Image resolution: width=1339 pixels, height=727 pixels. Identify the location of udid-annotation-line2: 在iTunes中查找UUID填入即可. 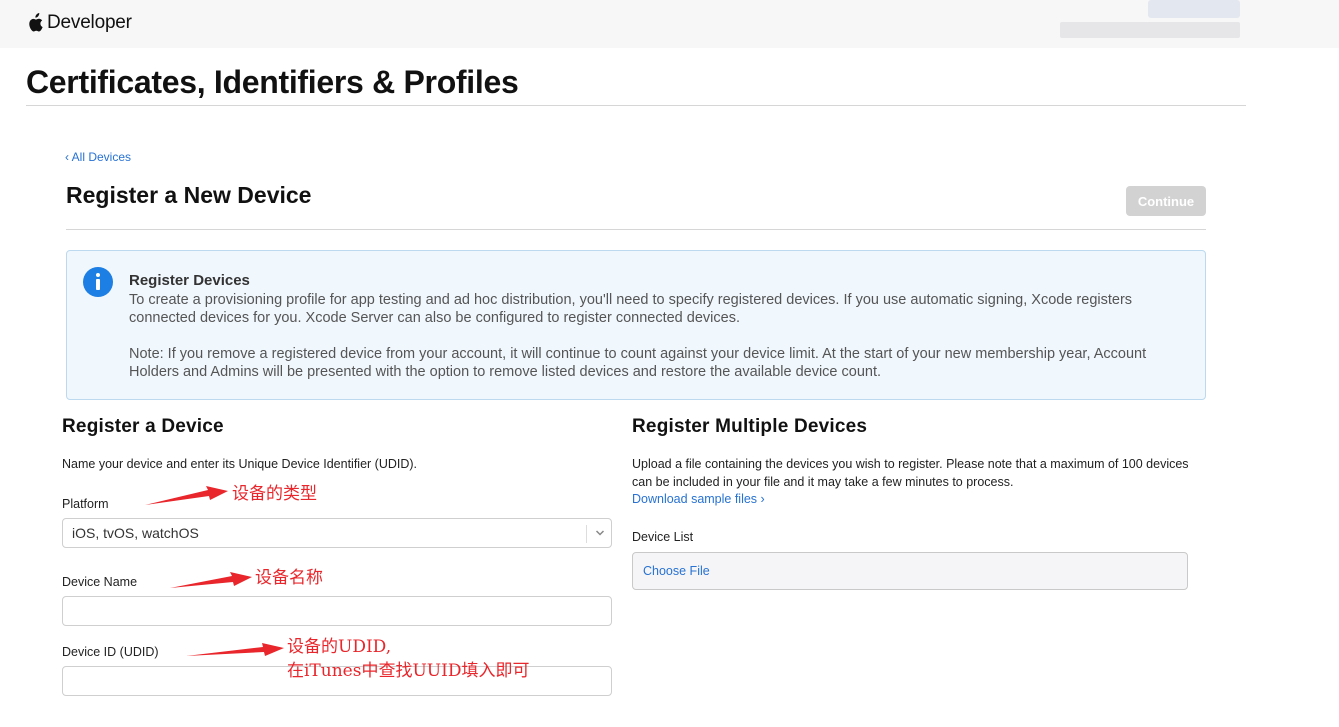
(408, 671).